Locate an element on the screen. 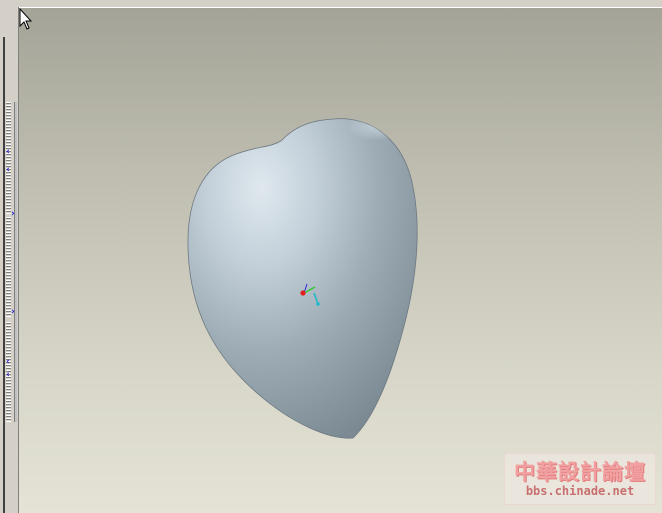 The width and height of the screenshot is (662, 513). watermark-url: bbs.chinade.net is located at coordinates (580, 491).